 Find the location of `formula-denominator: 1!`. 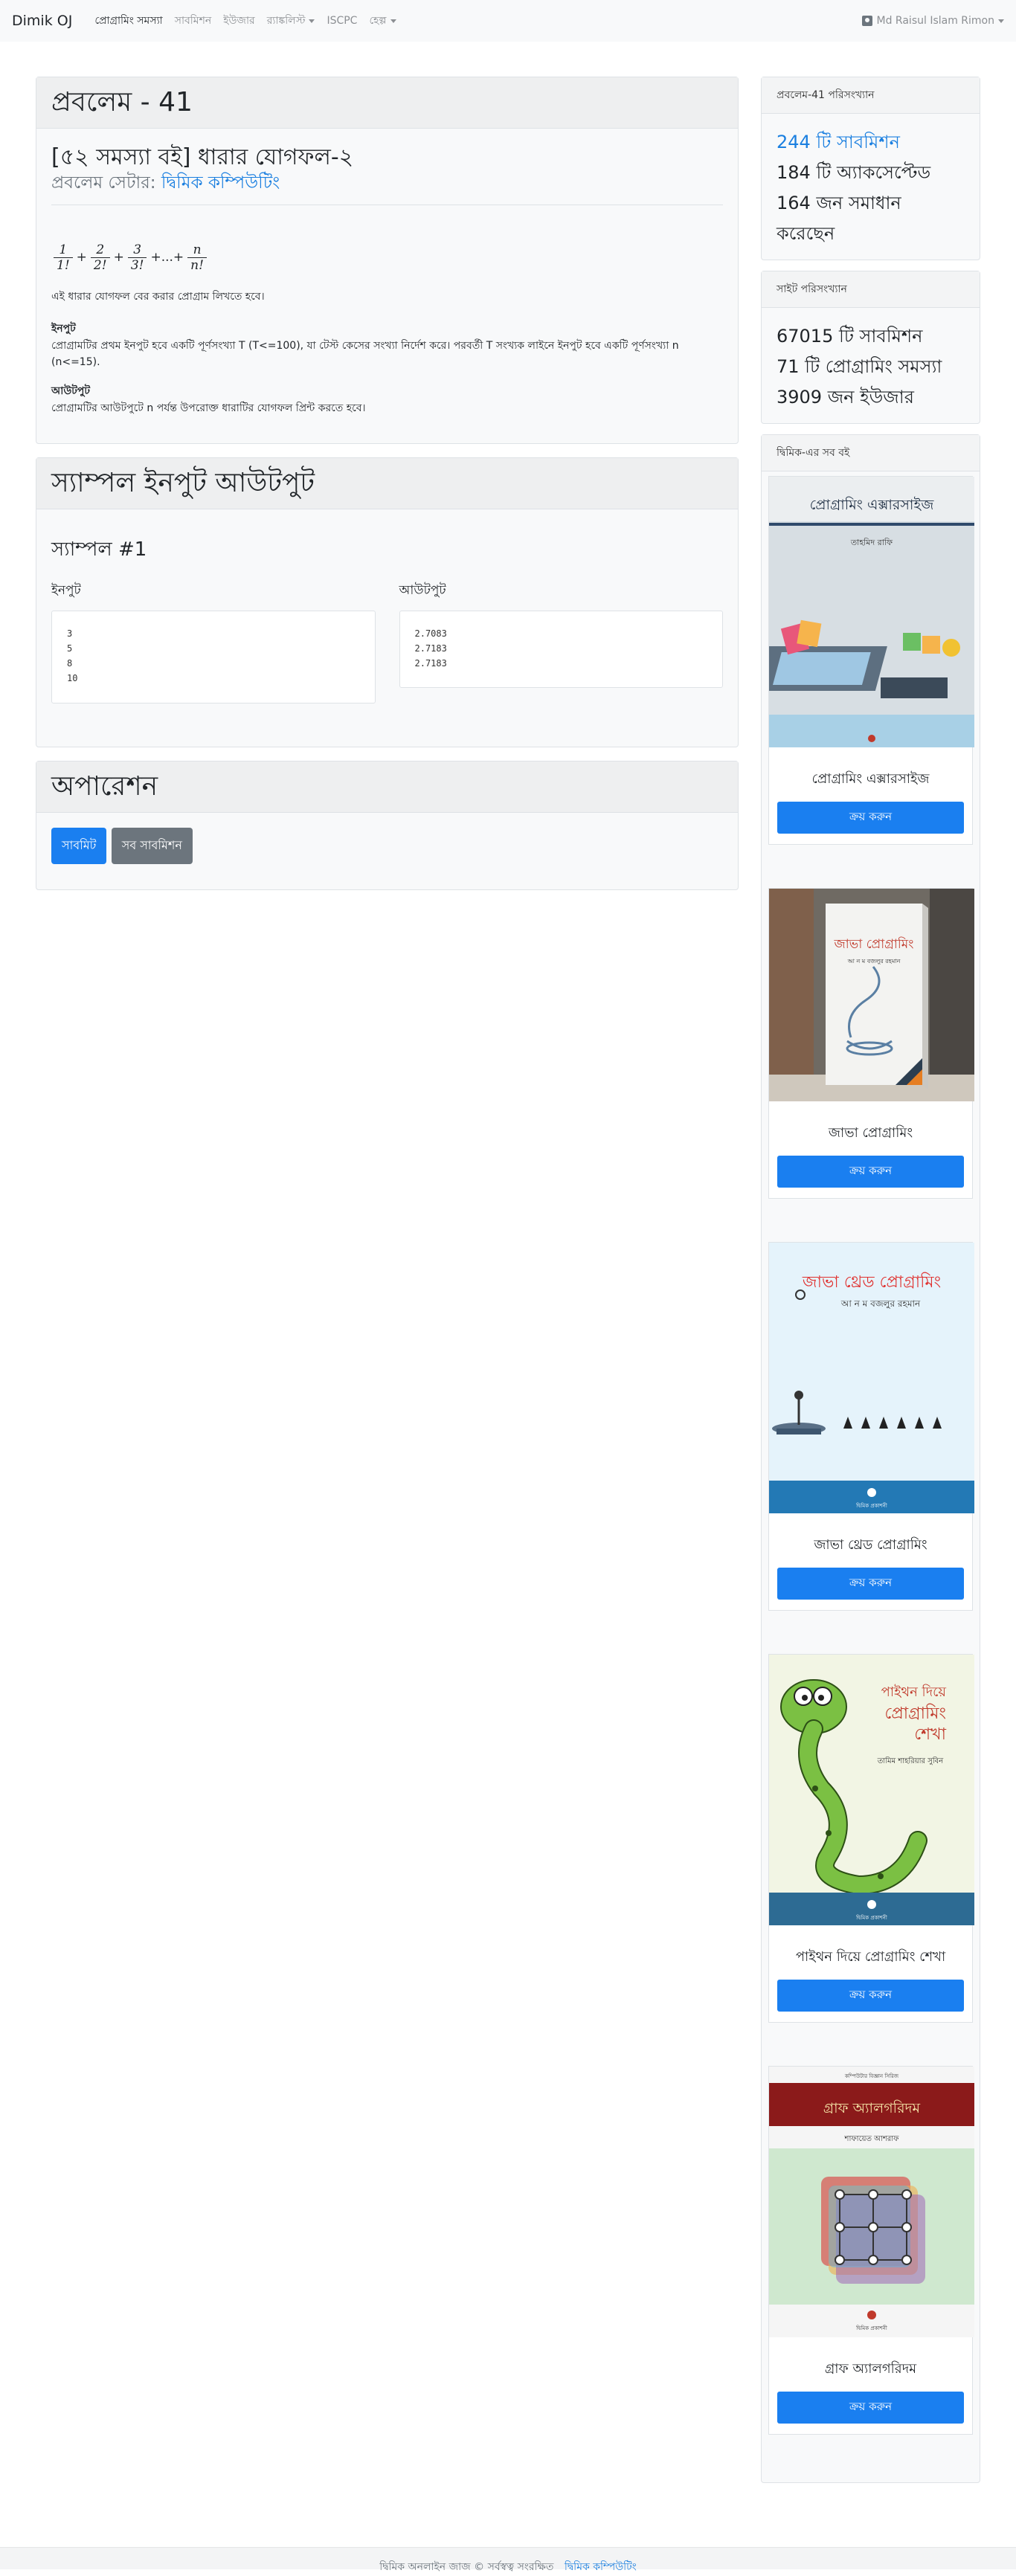

formula-denominator: 1! is located at coordinates (63, 265).